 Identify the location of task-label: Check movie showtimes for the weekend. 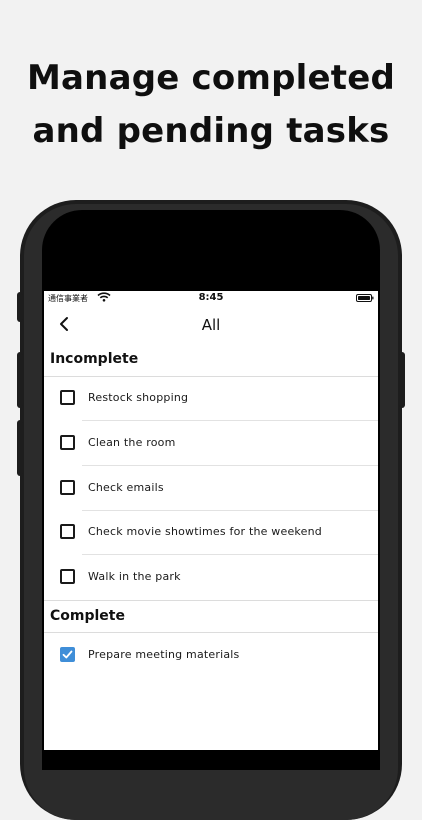
(205, 531).